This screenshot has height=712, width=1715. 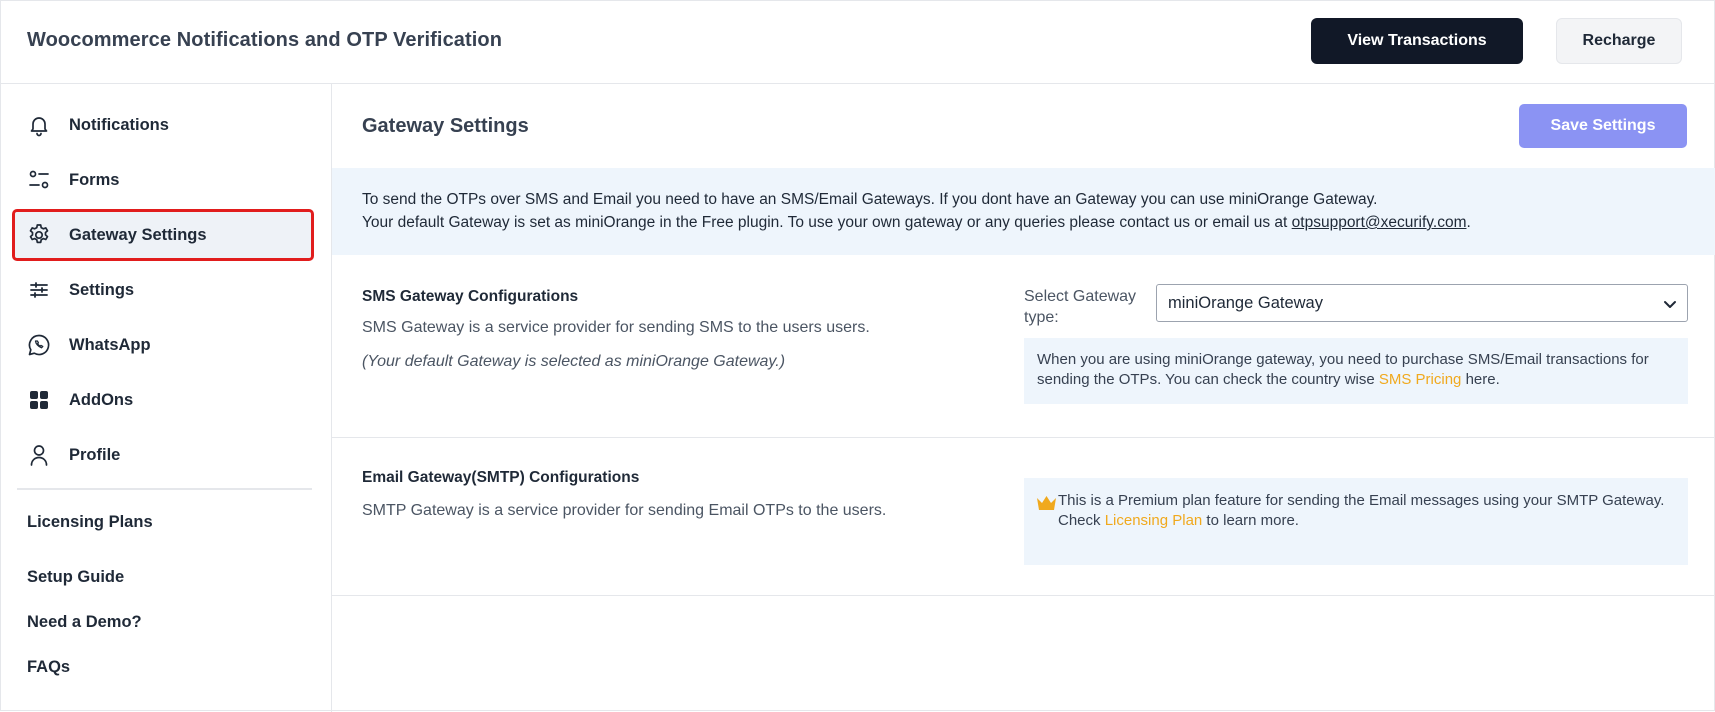 What do you see at coordinates (1046, 502) in the screenshot?
I see `crown-icon` at bounding box center [1046, 502].